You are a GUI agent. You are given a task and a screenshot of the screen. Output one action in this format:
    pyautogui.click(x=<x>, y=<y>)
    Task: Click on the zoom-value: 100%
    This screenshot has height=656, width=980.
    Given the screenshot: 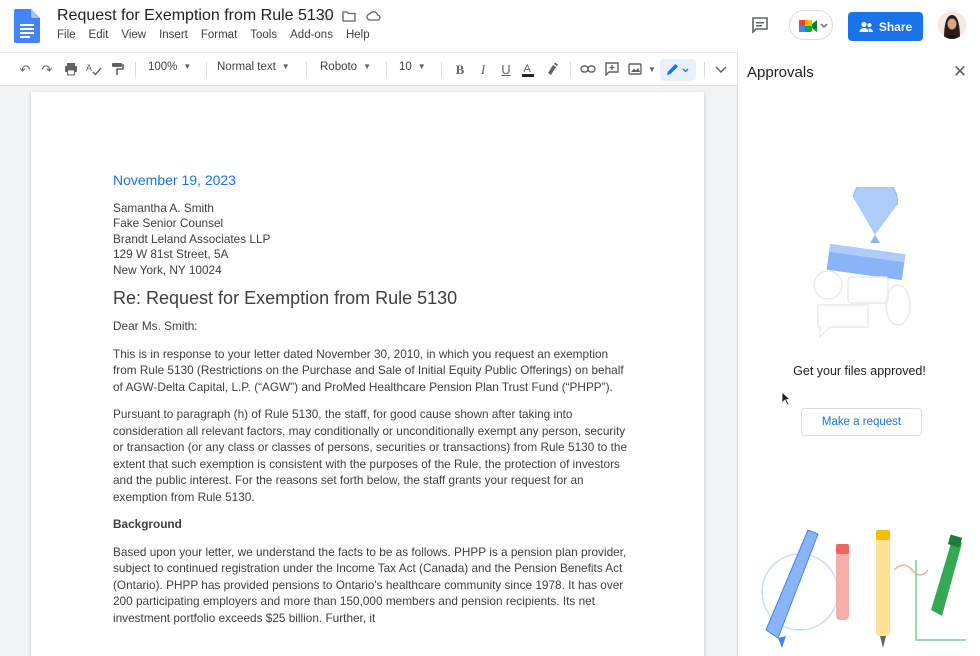 What is the action you would take?
    pyautogui.click(x=163, y=67)
    